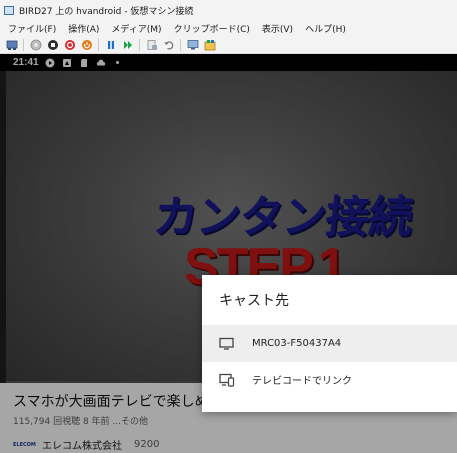 This screenshot has height=453, width=457. Describe the element at coordinates (254, 301) in the screenshot. I see `cast-dialog-title: キャスト先` at that location.